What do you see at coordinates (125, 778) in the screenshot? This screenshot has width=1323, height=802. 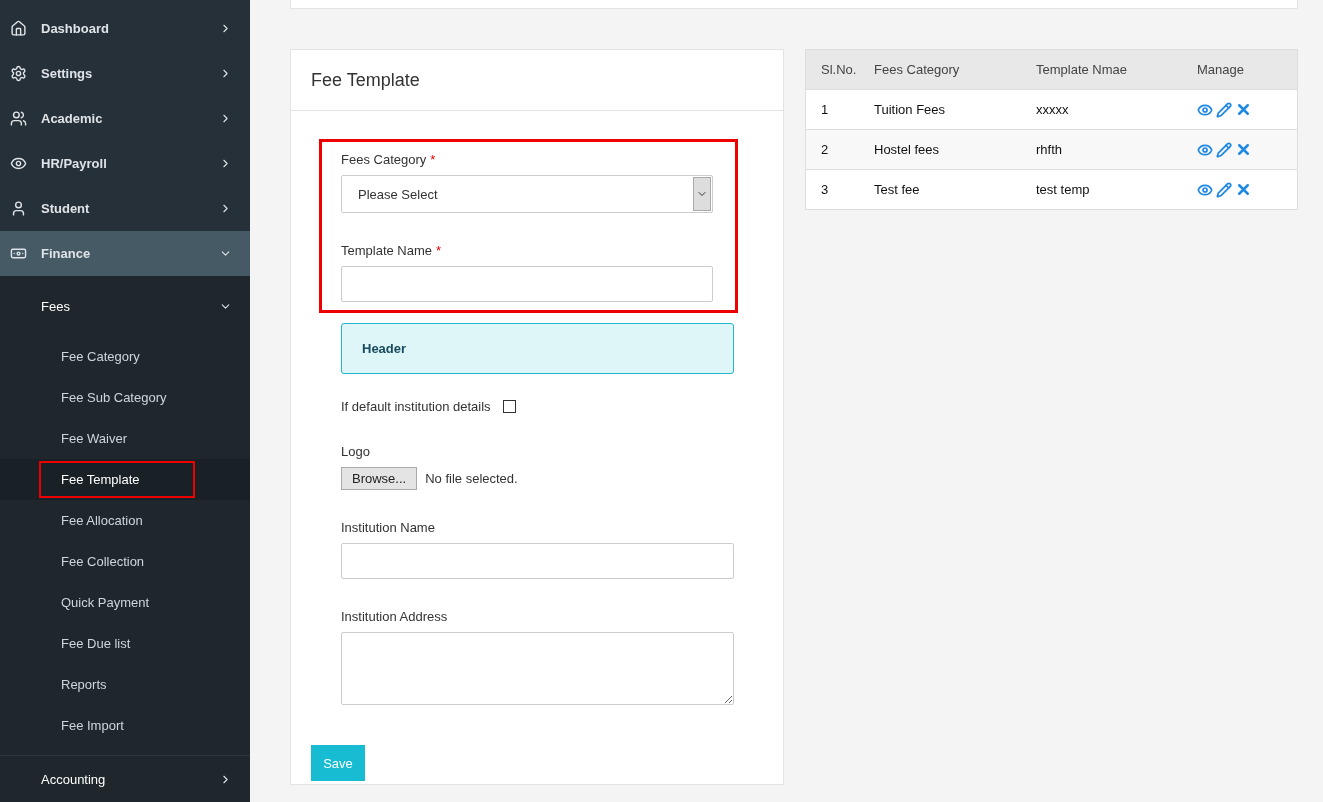 I see `sidebar-subitem: Accounting` at bounding box center [125, 778].